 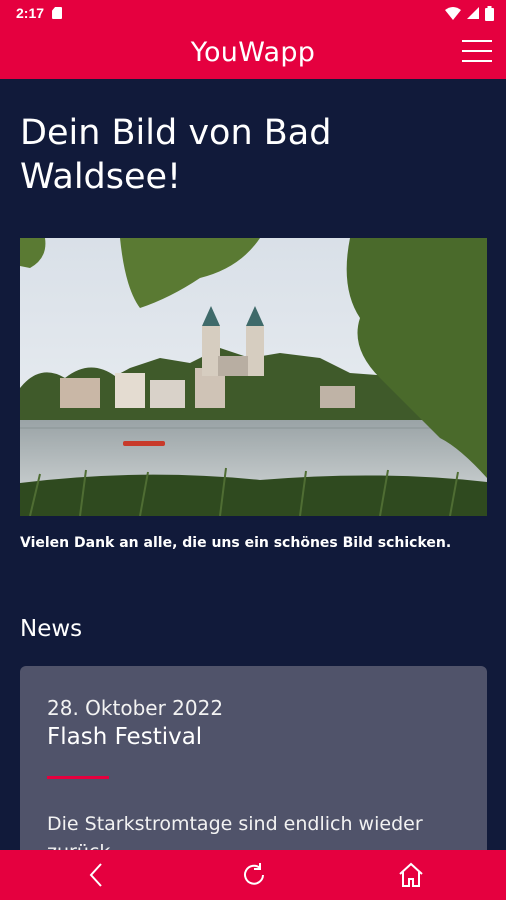 I want to click on status-bar: 2:17, so click(x=253, y=13).